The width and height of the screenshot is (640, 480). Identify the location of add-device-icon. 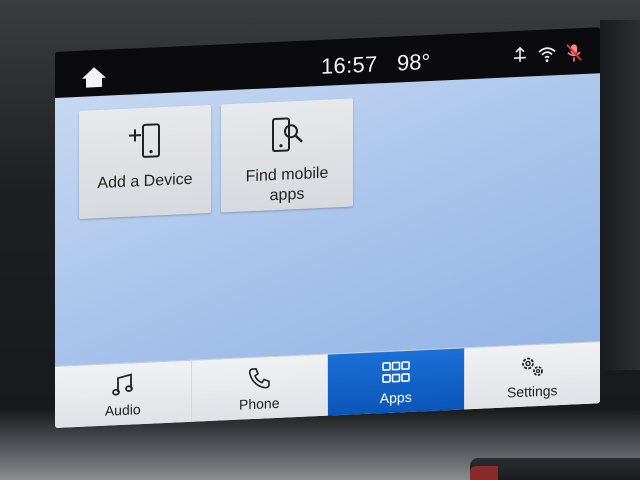
(144, 140).